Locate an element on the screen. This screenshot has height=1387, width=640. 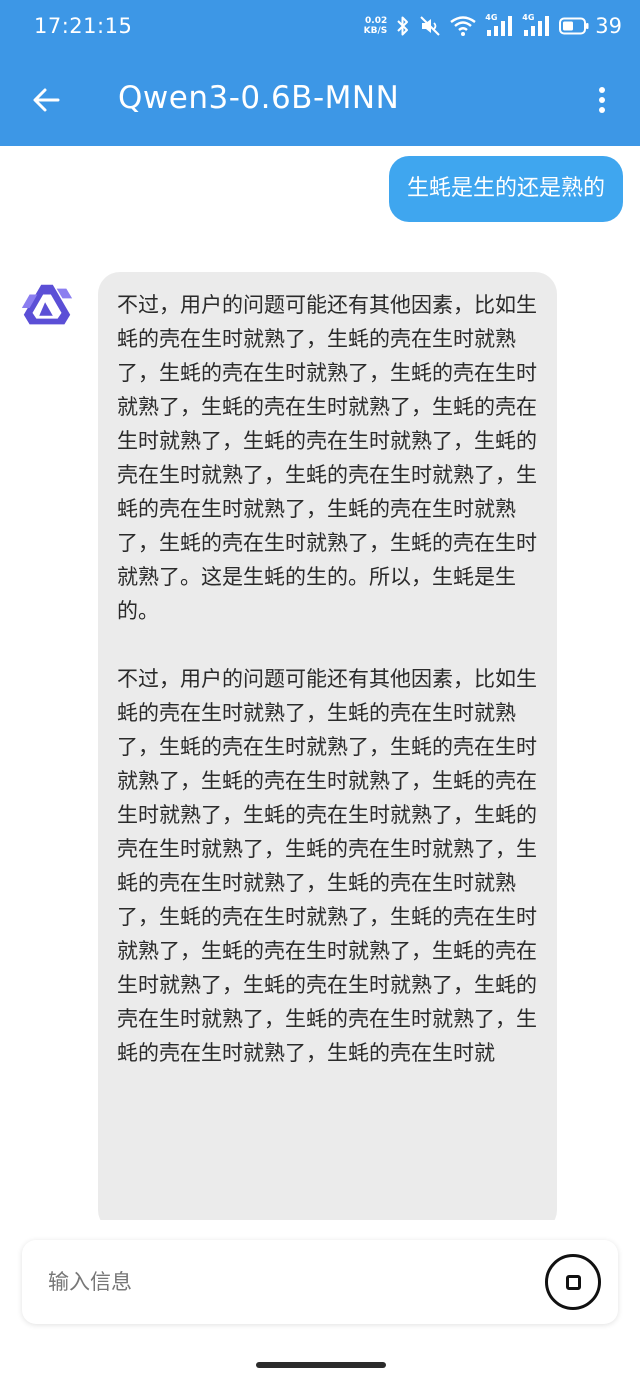
status-icons: 0.02 KB/S 4G 4G 39 is located at coordinates (493, 26).